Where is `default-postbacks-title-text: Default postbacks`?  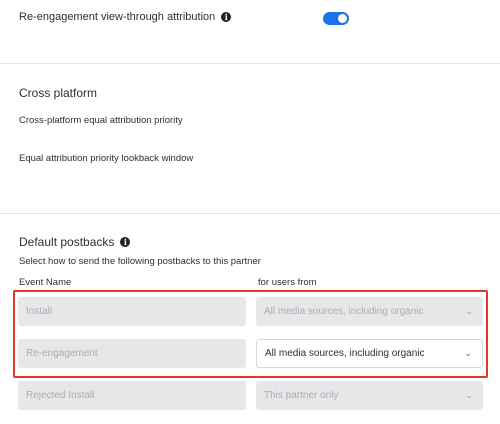
default-postbacks-title-text: Default postbacks is located at coordinates (67, 242).